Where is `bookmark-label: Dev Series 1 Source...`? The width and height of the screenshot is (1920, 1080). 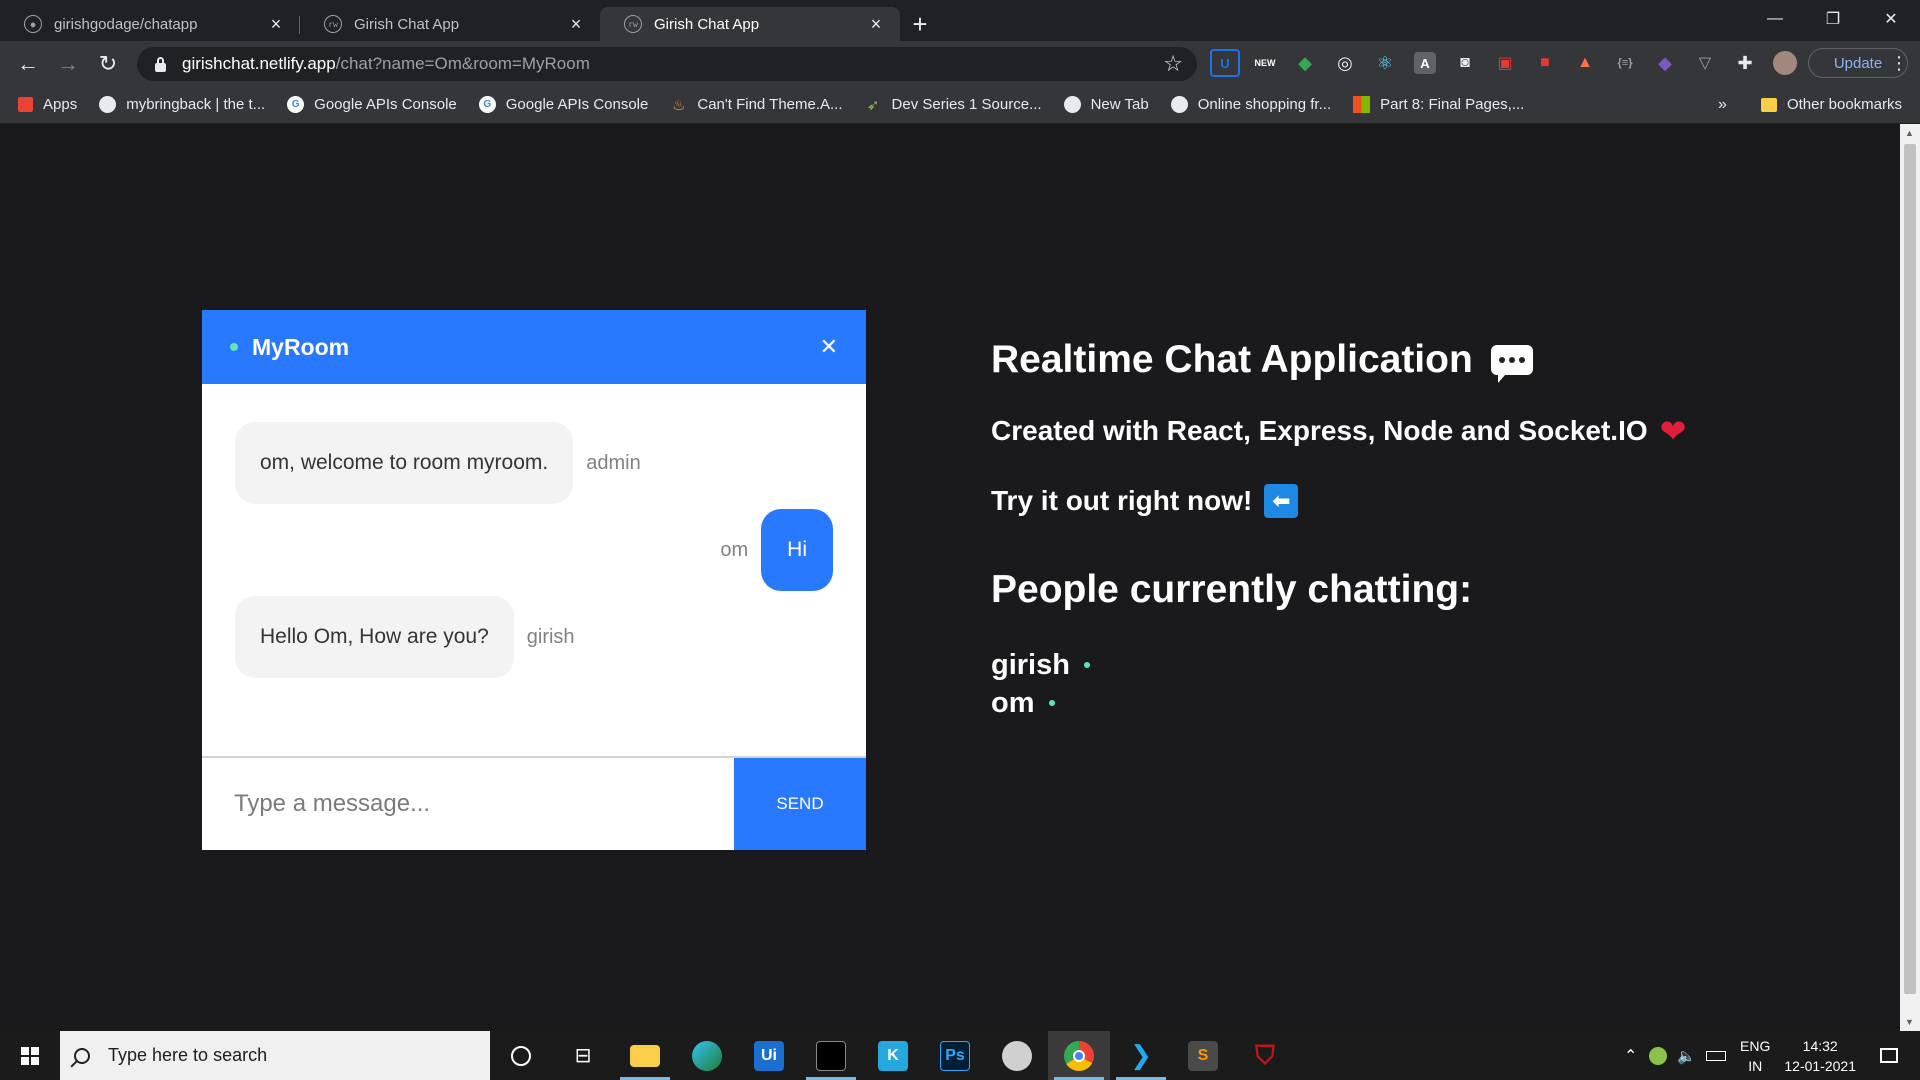 bookmark-label: Dev Series 1 Source... is located at coordinates (966, 104).